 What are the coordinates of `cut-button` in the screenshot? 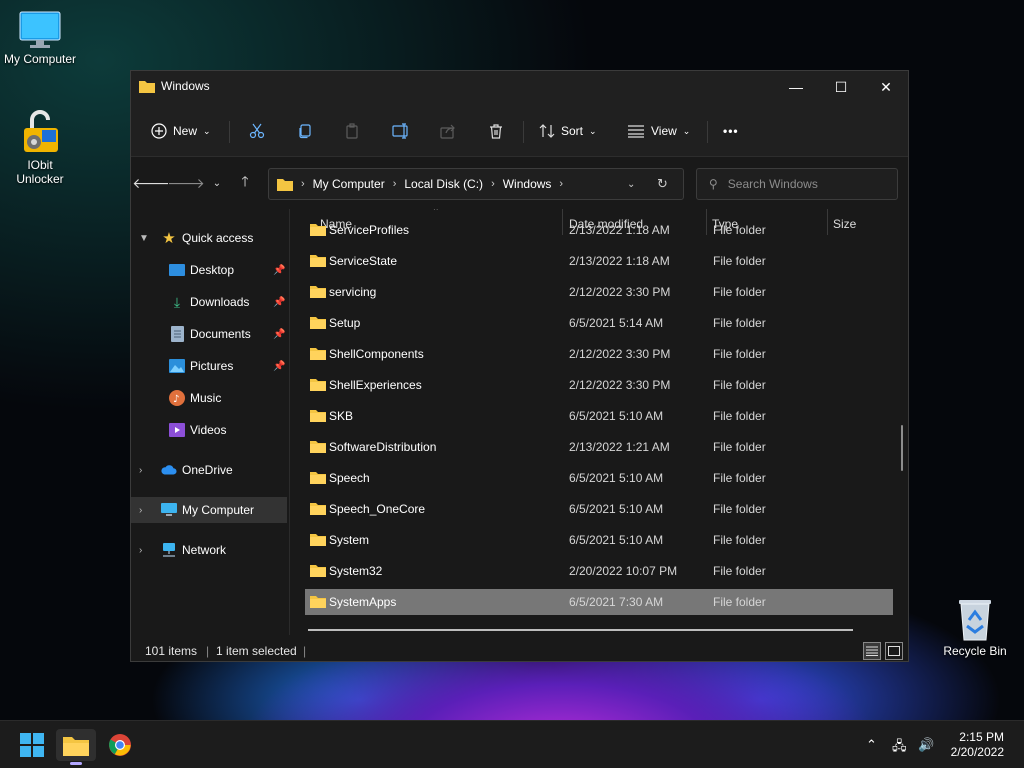 It's located at (257, 131).